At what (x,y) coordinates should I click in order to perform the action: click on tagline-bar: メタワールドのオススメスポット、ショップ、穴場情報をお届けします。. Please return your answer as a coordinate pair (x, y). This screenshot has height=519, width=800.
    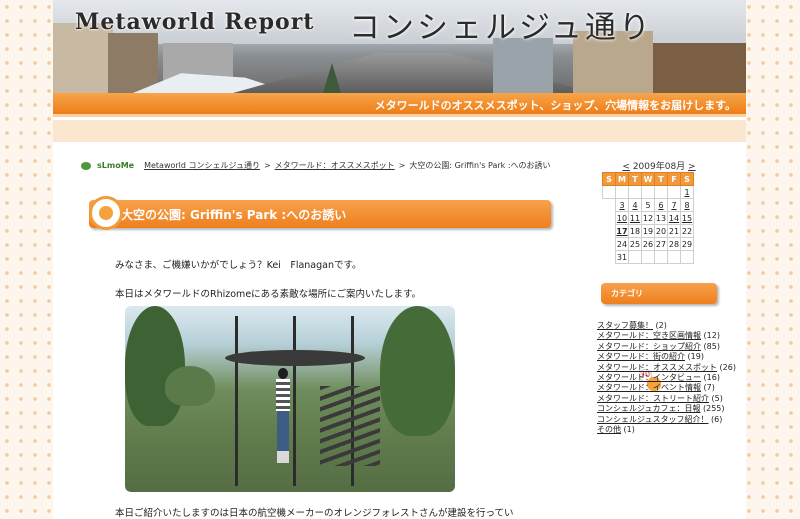
    Looking at the image, I should click on (399, 105).